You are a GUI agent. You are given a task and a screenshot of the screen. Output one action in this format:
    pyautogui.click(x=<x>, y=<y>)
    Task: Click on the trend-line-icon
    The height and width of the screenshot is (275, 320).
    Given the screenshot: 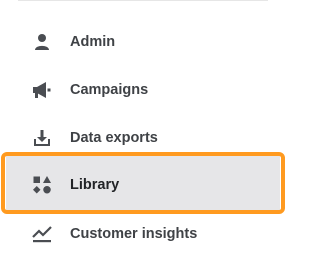 What is the action you would take?
    pyautogui.click(x=42, y=234)
    